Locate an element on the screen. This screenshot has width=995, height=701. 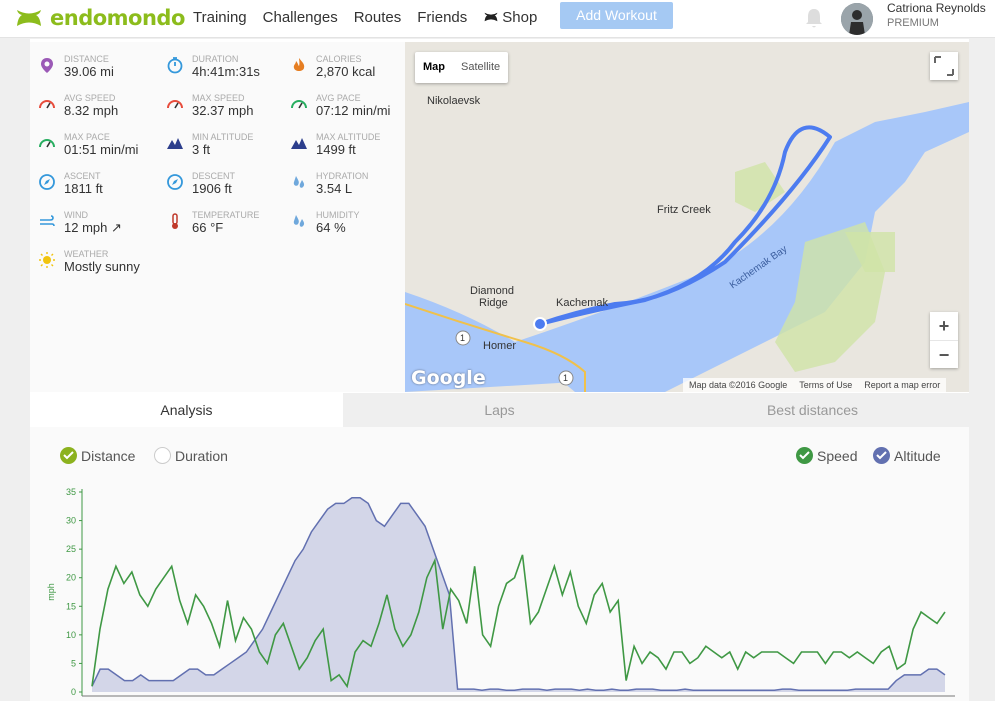
map-type-map-button: Map is located at coordinates (434, 67).